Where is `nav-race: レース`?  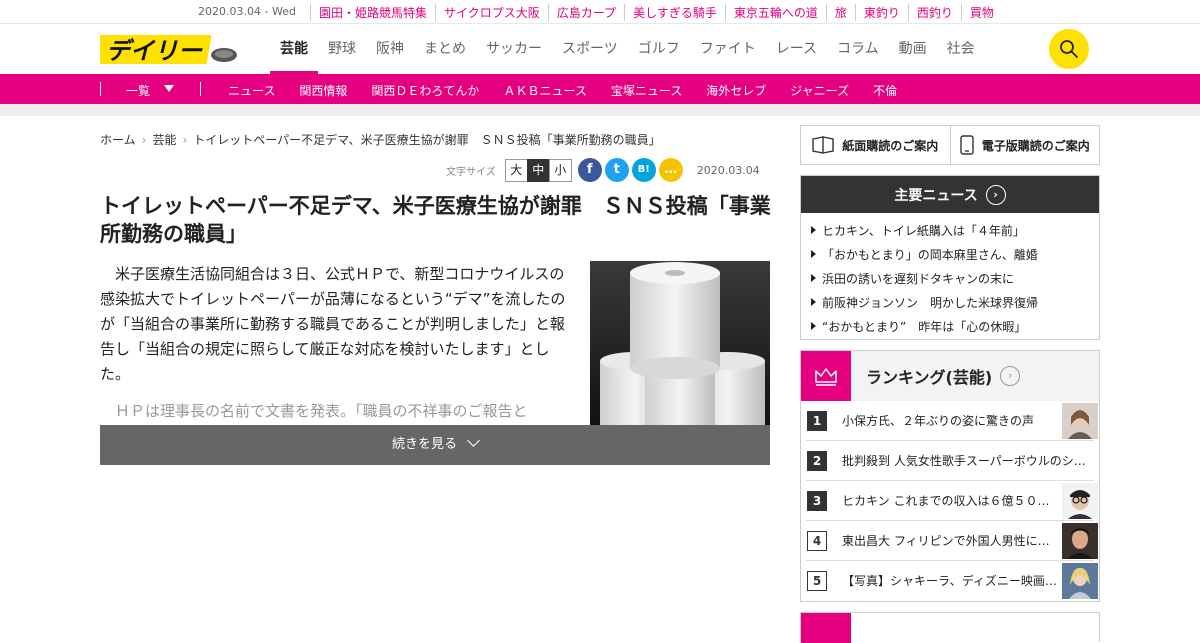
nav-race: レース is located at coordinates (796, 49).